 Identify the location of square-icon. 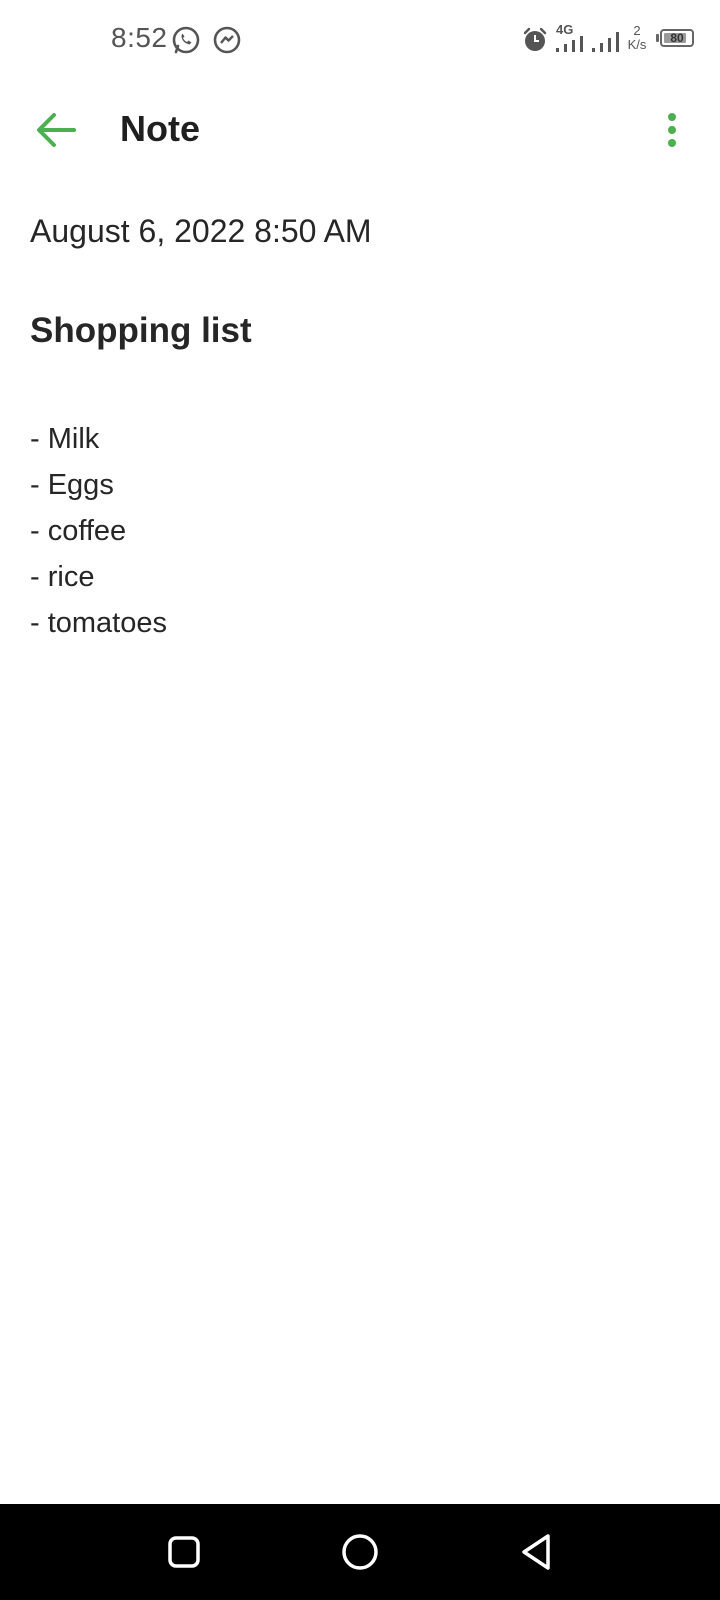
(184, 1552).